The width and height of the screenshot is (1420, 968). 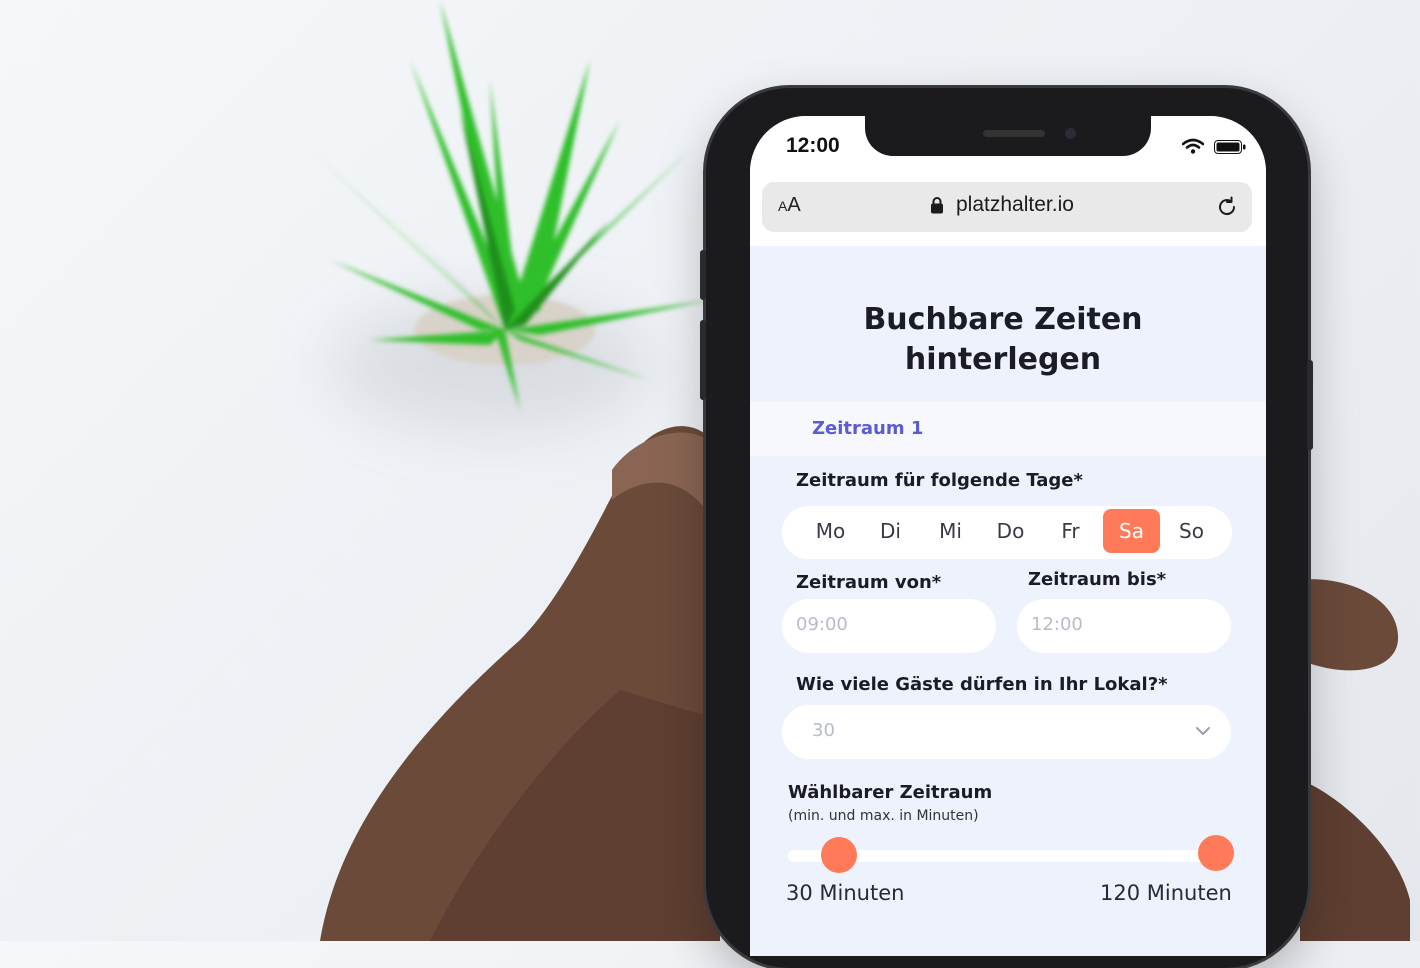 What do you see at coordinates (890, 792) in the screenshot?
I see `range-label: Wählbarer Zeitraum` at bounding box center [890, 792].